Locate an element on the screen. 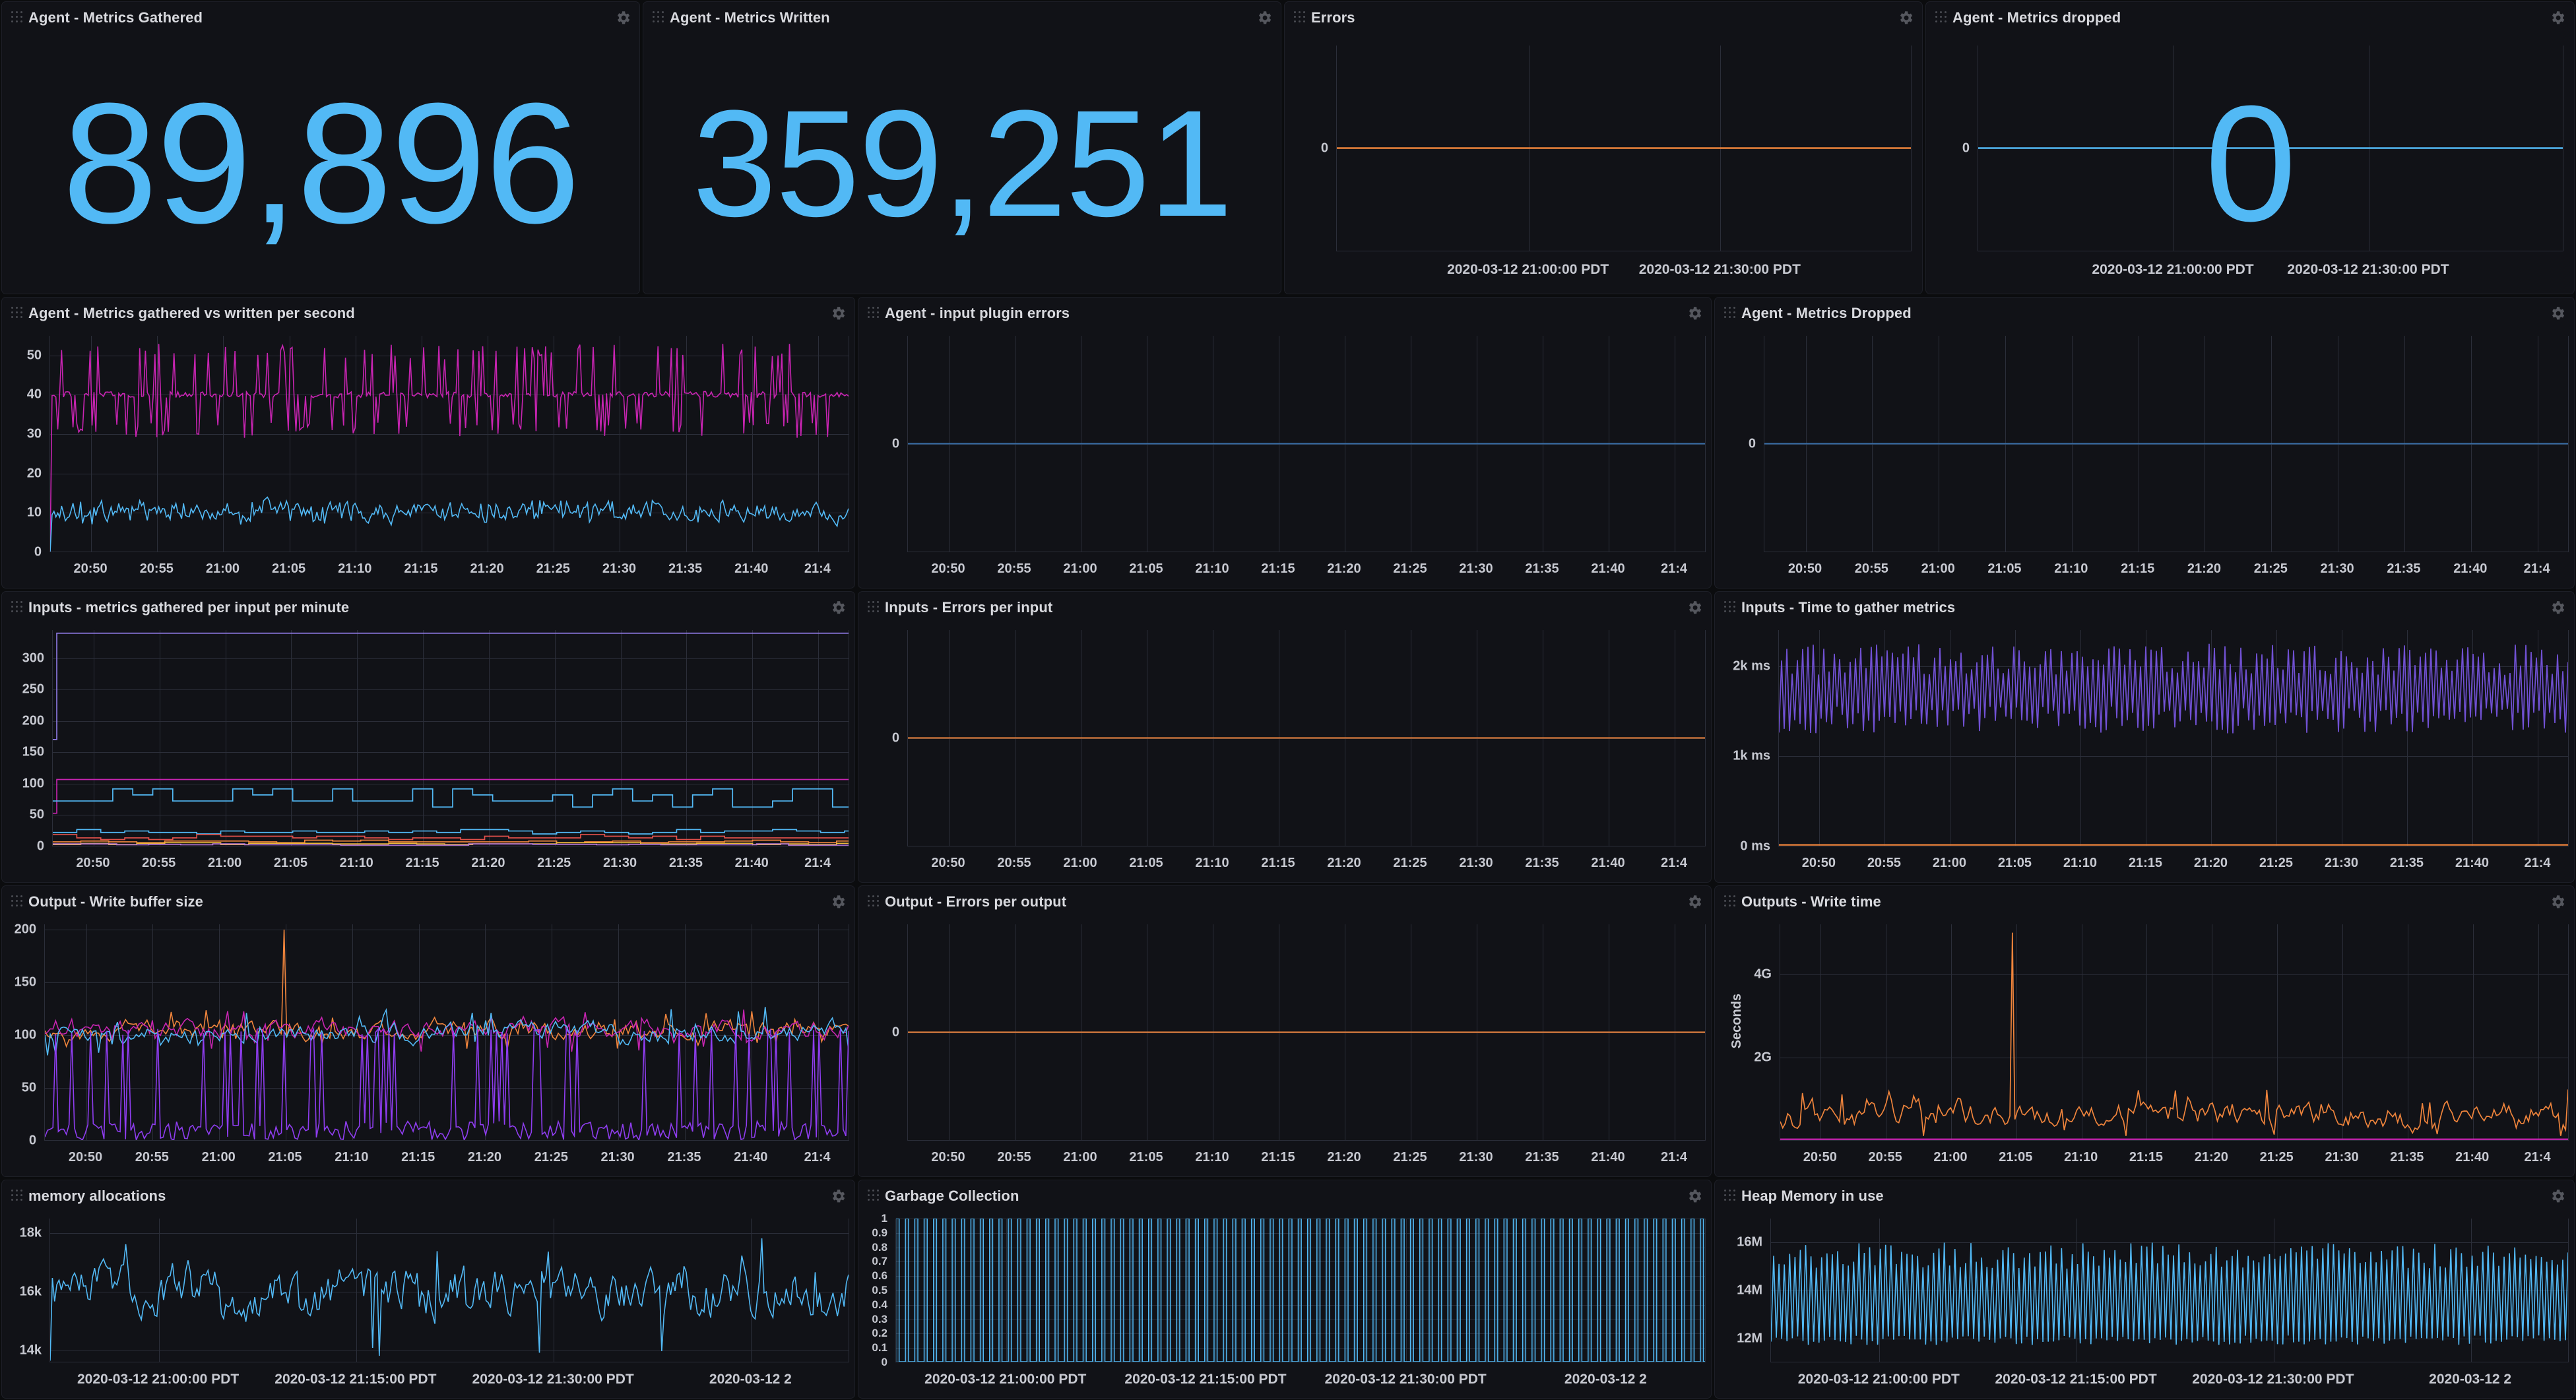  y-axis-tick: 0.7 is located at coordinates (879, 1261).